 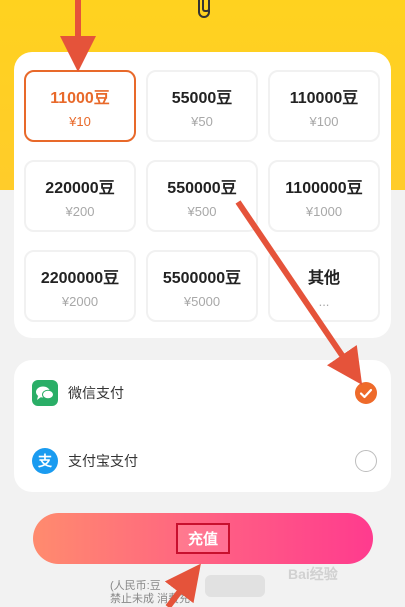 I want to click on alipay-icon: 支, so click(x=45, y=461).